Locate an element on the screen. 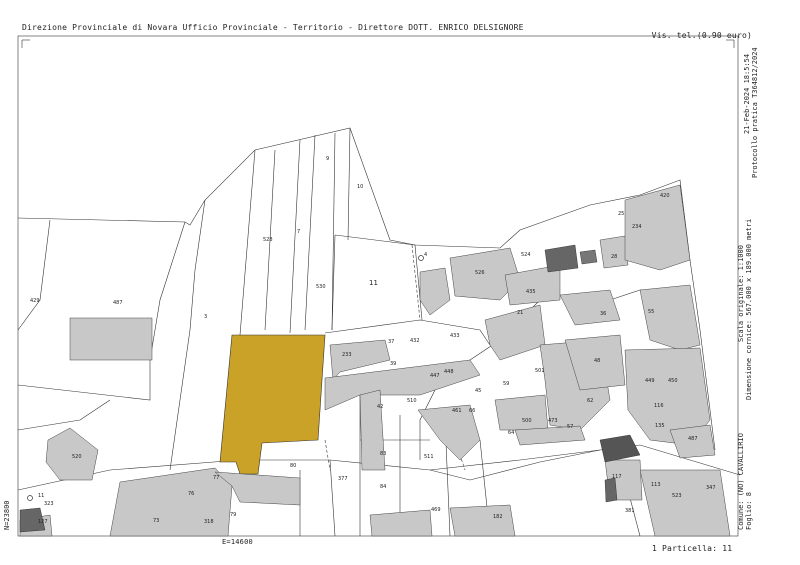 The height and width of the screenshot is (565, 800). parcel-label: 73 is located at coordinates (156, 521).